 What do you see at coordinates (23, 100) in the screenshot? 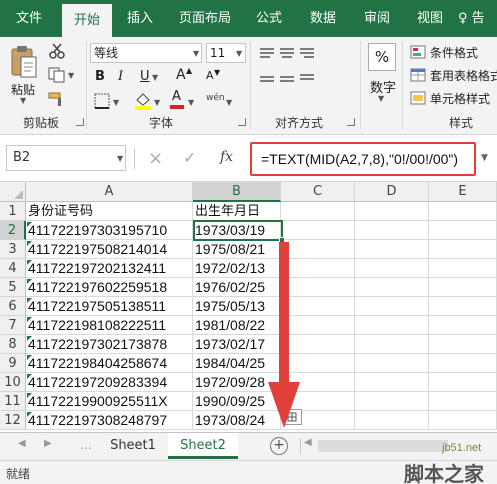
I see `paste-dropdown-icon: ▼` at bounding box center [23, 100].